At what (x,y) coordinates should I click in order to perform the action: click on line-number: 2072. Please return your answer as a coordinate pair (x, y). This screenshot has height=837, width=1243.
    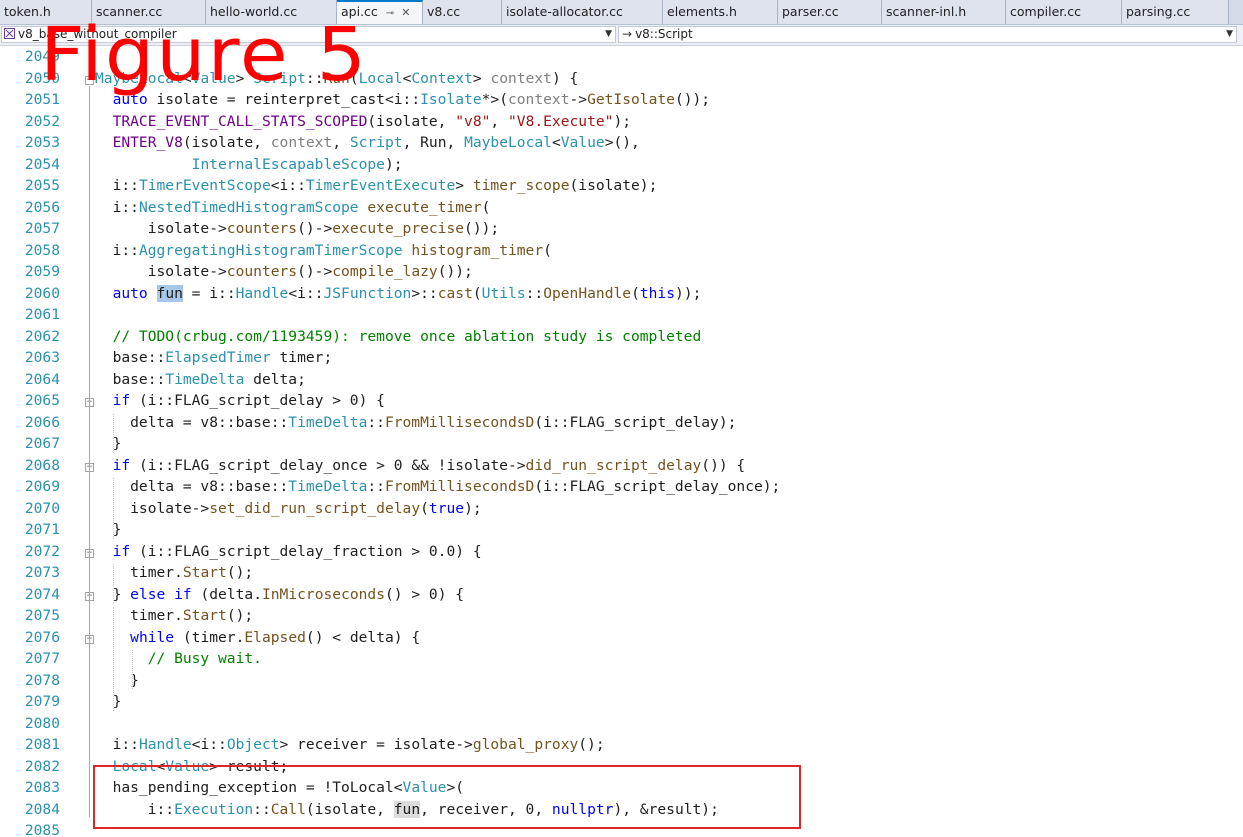
    Looking at the image, I should click on (42, 551).